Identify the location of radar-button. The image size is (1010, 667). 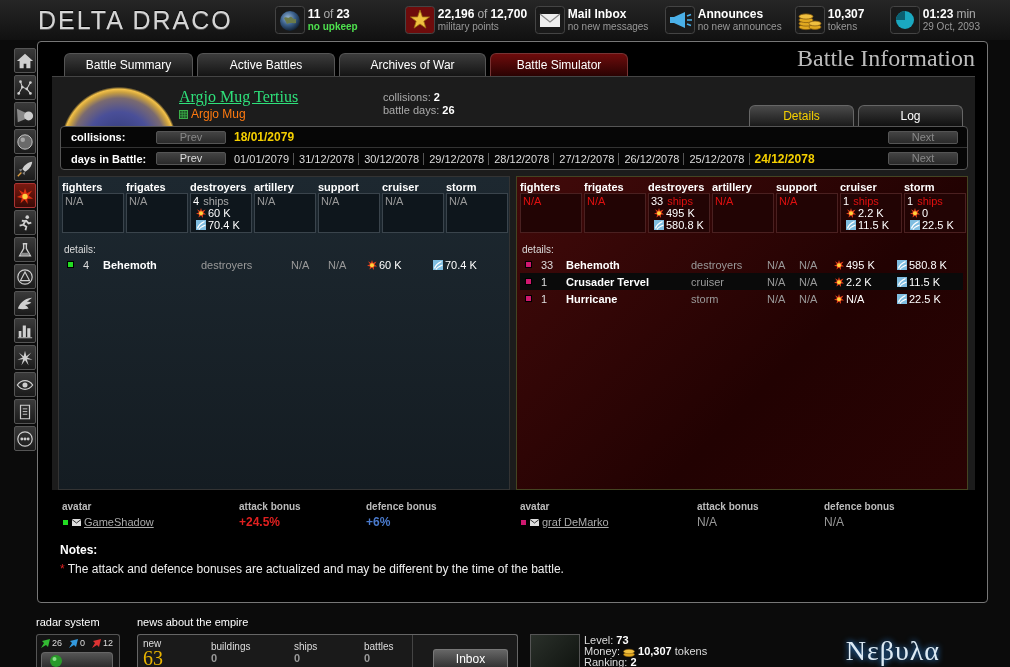
(77, 659).